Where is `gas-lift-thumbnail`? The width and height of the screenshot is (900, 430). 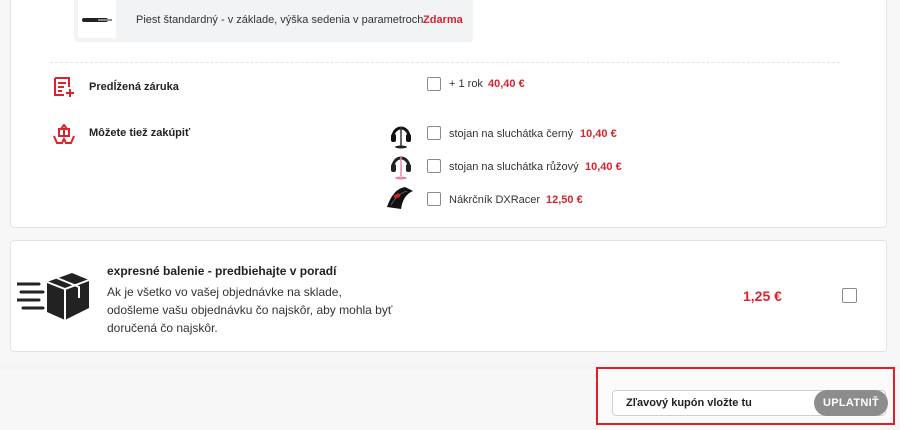 gas-lift-thumbnail is located at coordinates (97, 19).